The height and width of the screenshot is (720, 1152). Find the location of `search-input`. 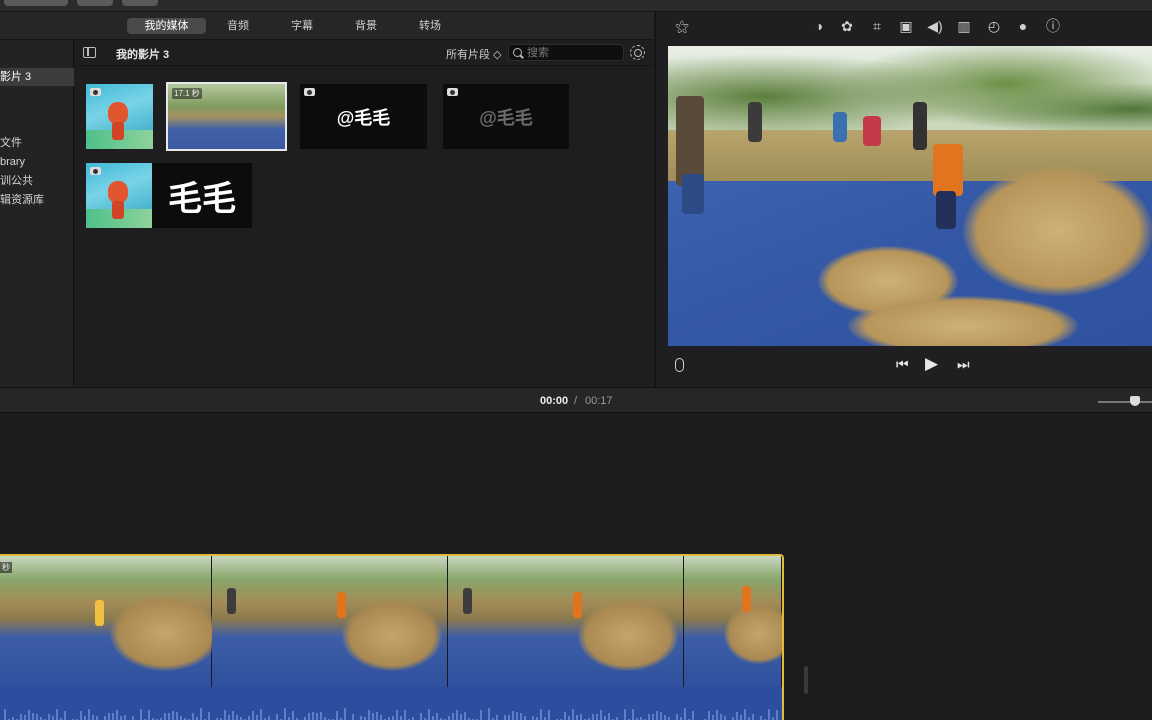

search-input is located at coordinates (574, 52).